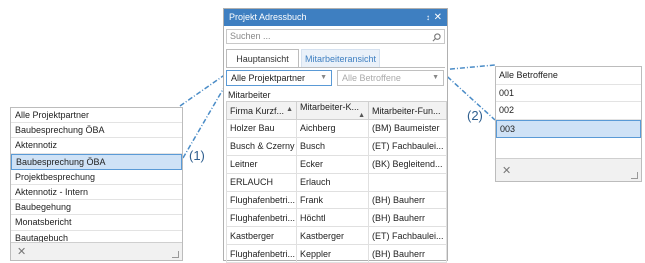 The width and height of the screenshot is (645, 263). What do you see at coordinates (568, 128) in the screenshot?
I see `list-item-selected: 003` at bounding box center [568, 128].